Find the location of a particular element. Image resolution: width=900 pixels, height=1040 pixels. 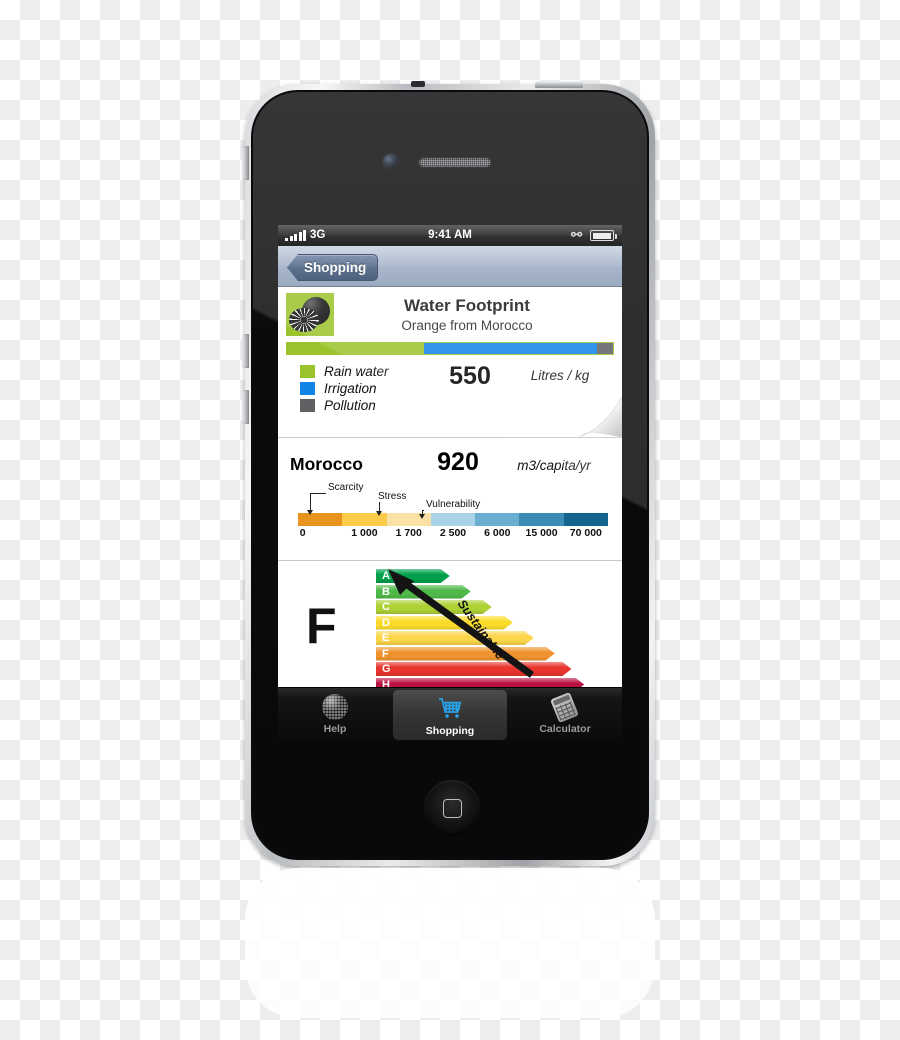

scale-callout-label: Vulnerability is located at coordinates (453, 504).